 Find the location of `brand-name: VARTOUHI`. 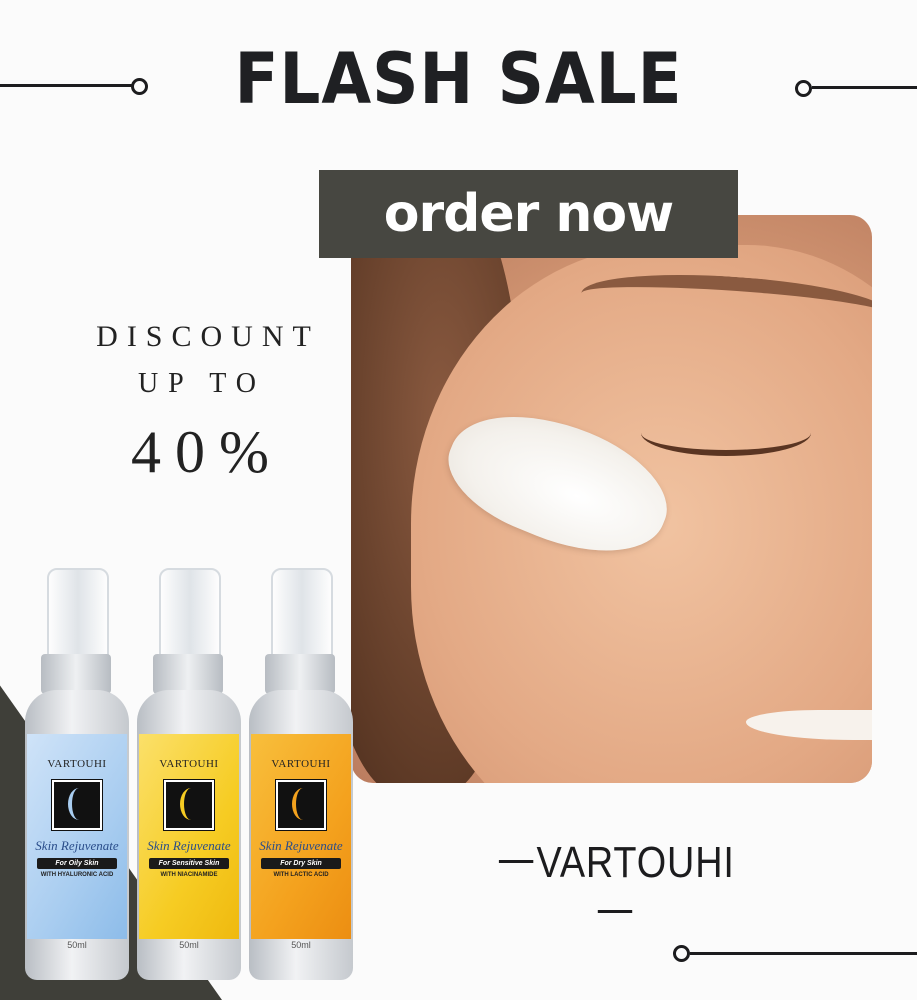

brand-name: VARTOUHI is located at coordinates (635, 862).